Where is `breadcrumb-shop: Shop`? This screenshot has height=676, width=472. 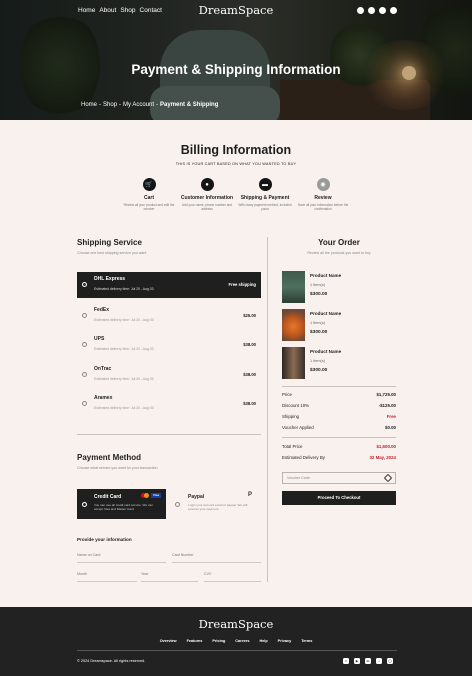 breadcrumb-shop: Shop is located at coordinates (110, 105).